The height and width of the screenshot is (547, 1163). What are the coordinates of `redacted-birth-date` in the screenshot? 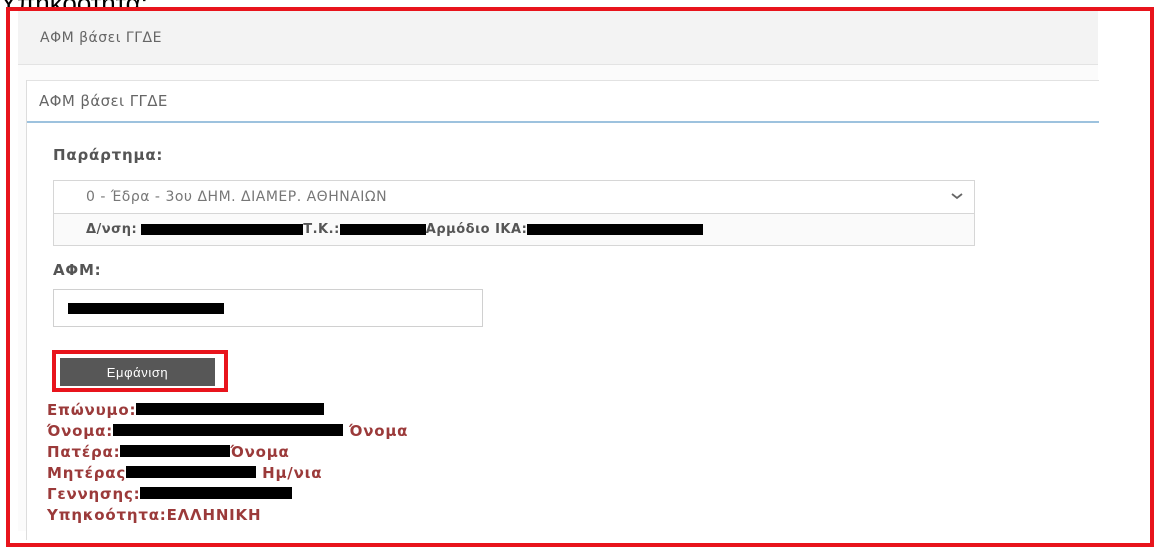 It's located at (216, 493).